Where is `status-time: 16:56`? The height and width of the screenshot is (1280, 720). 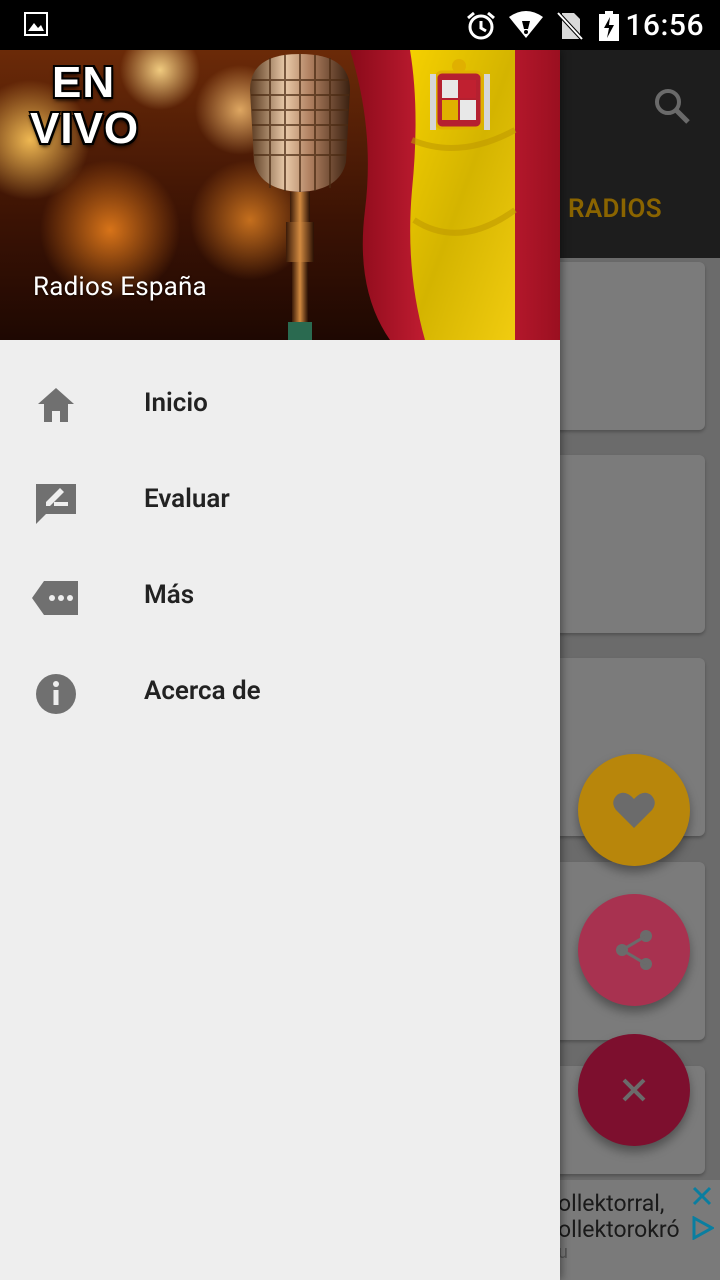 status-time: 16:56 is located at coordinates (664, 25).